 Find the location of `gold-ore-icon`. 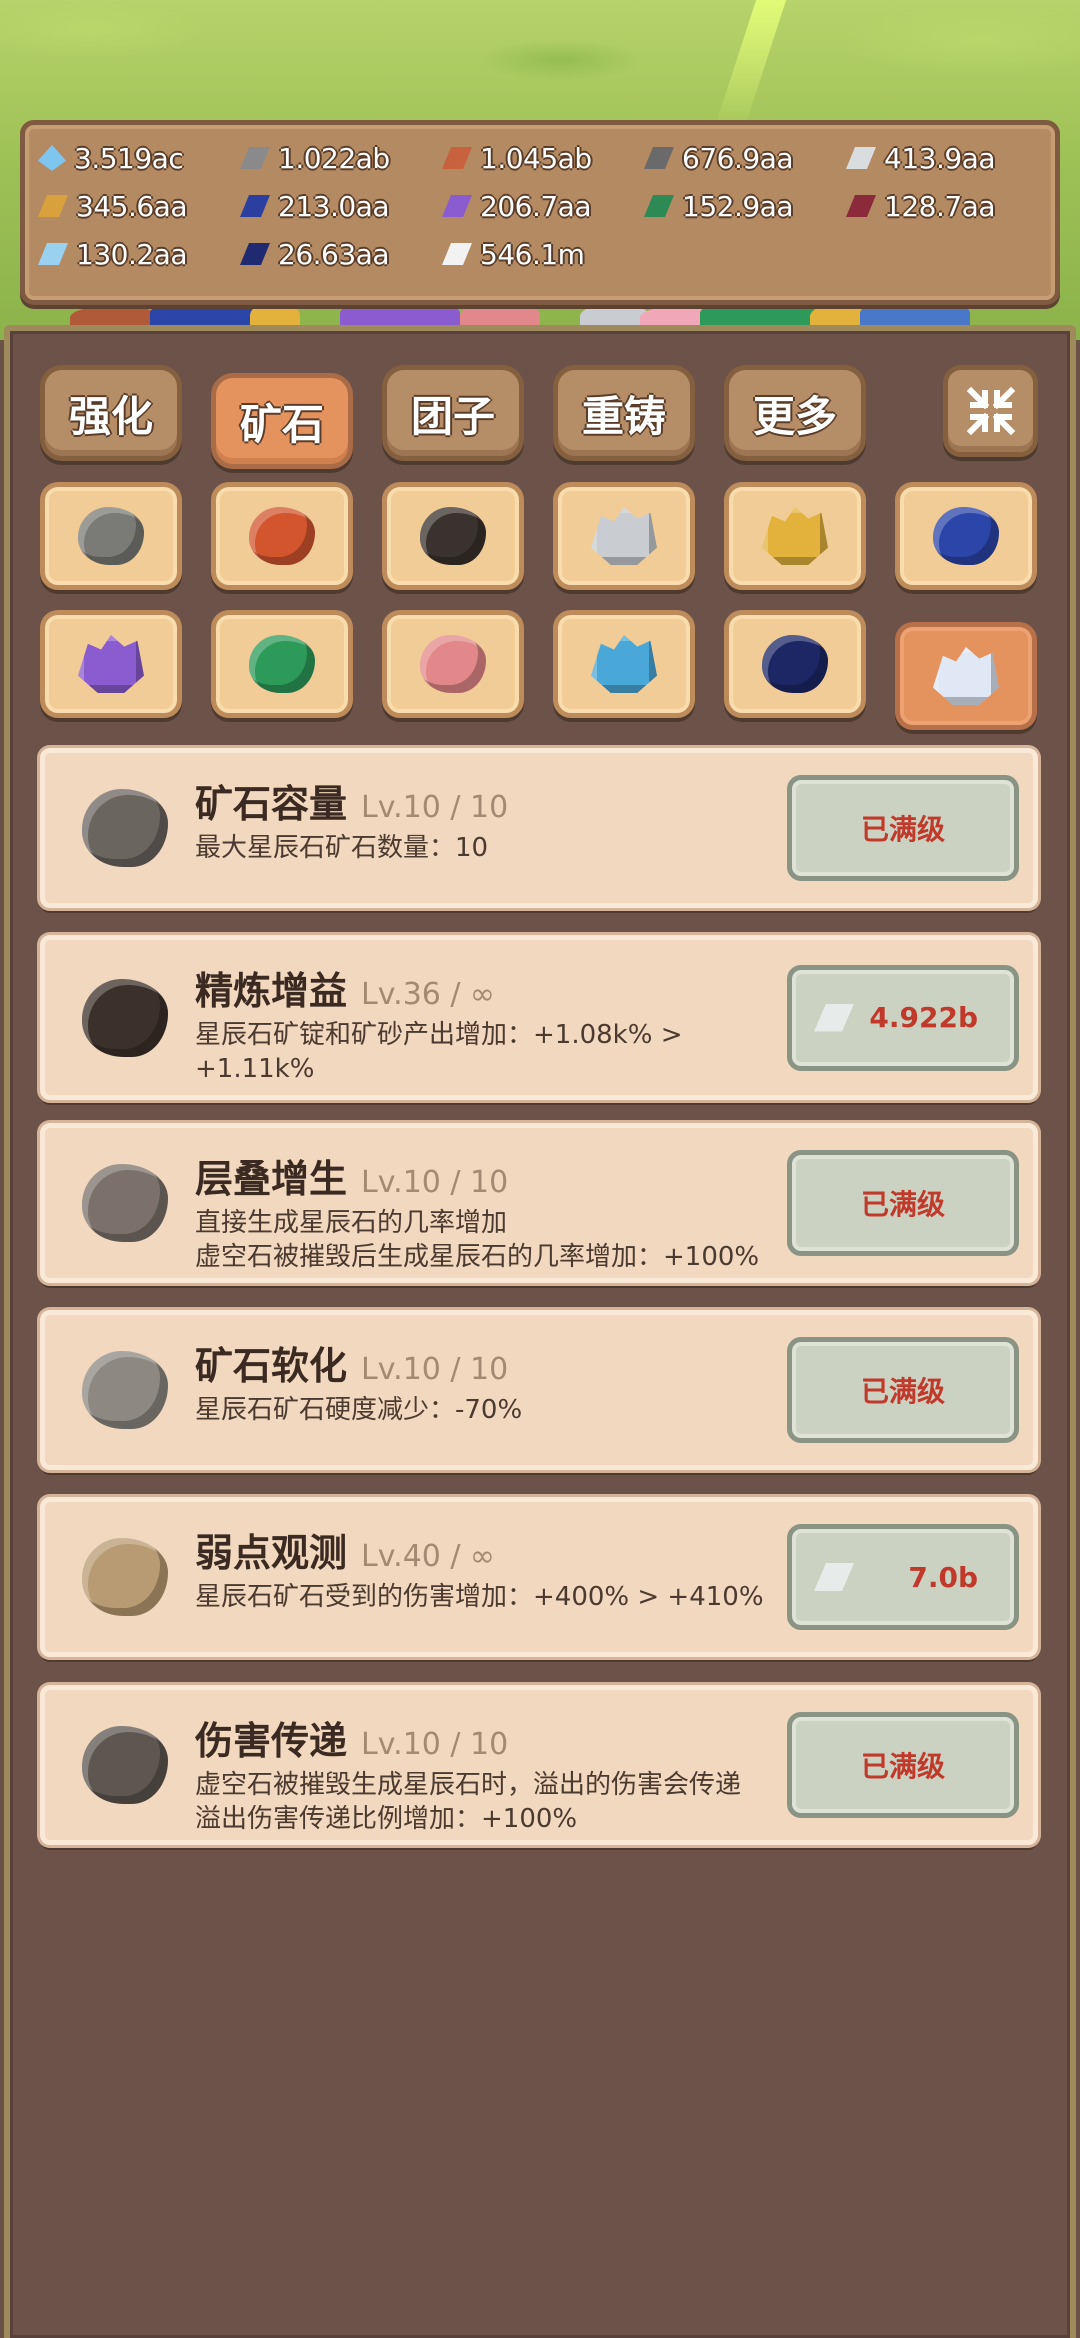

gold-ore-icon is located at coordinates (795, 536).